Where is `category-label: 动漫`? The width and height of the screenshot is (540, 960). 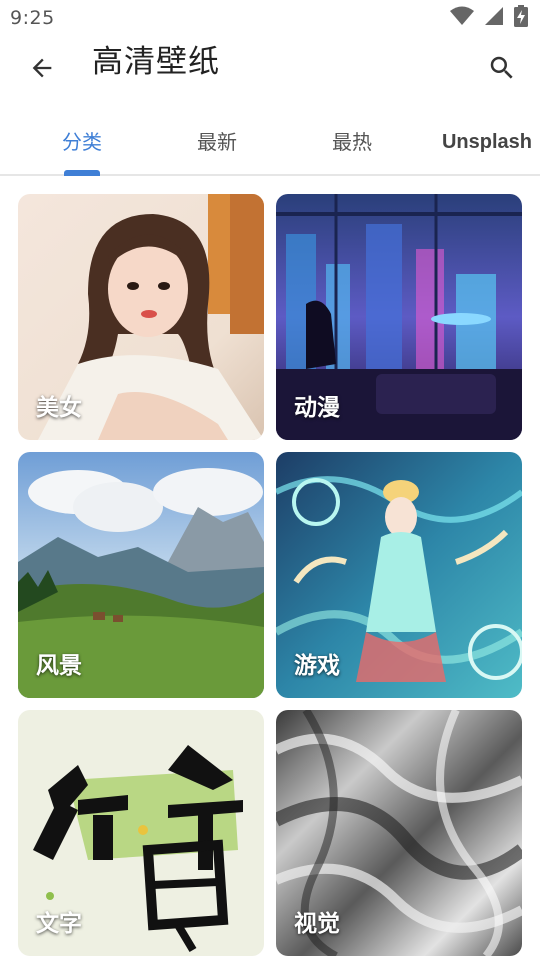
category-label: 动漫 is located at coordinates (317, 408).